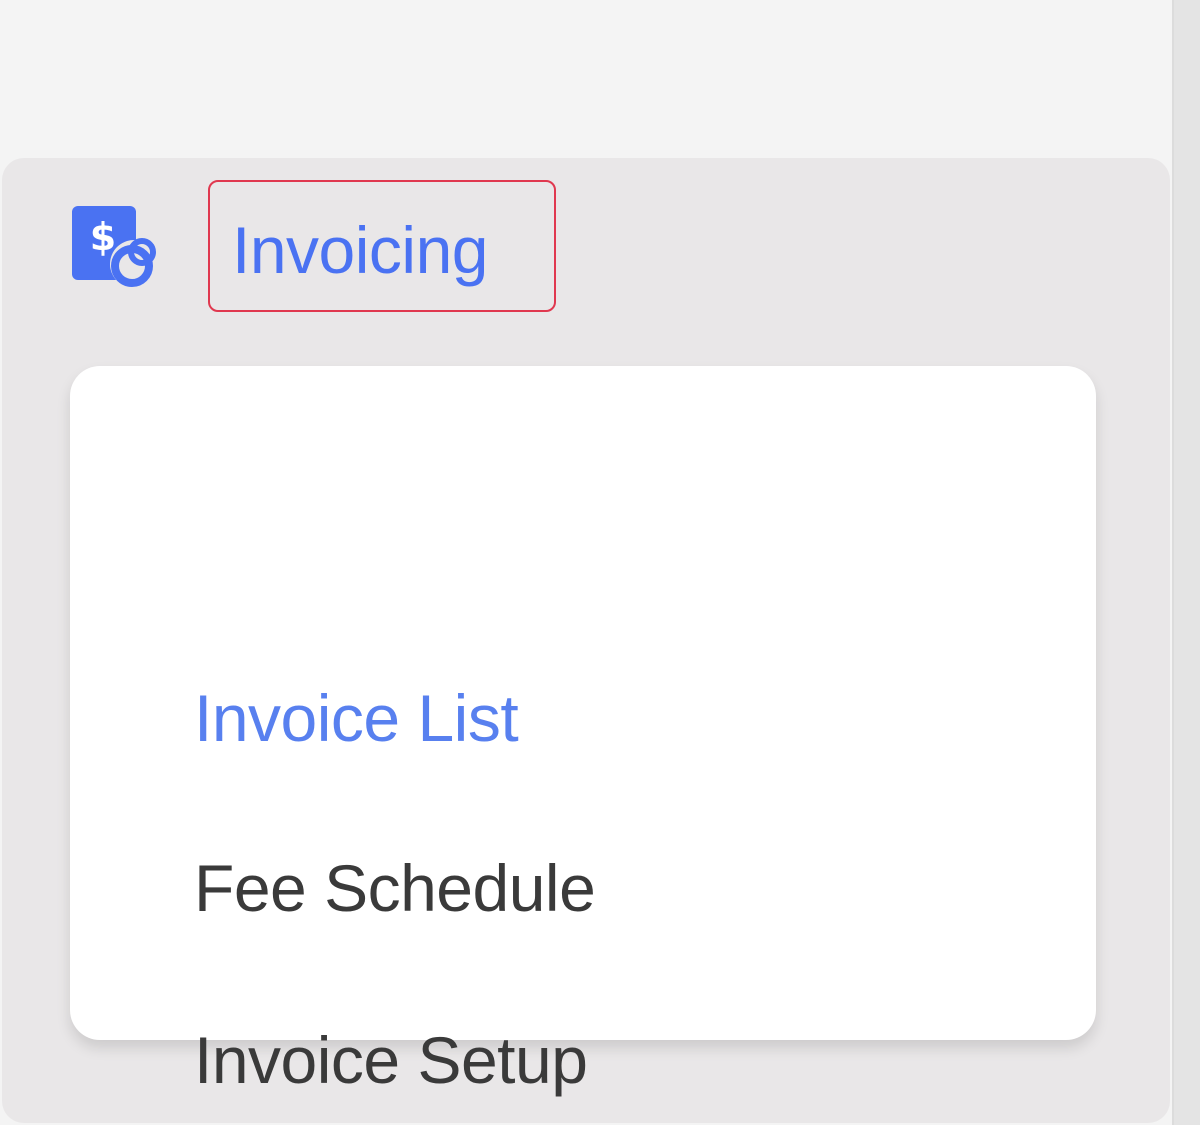 The image size is (1200, 1125). I want to click on submenu-item-invoice-setup: Invoice Setup, so click(391, 1060).